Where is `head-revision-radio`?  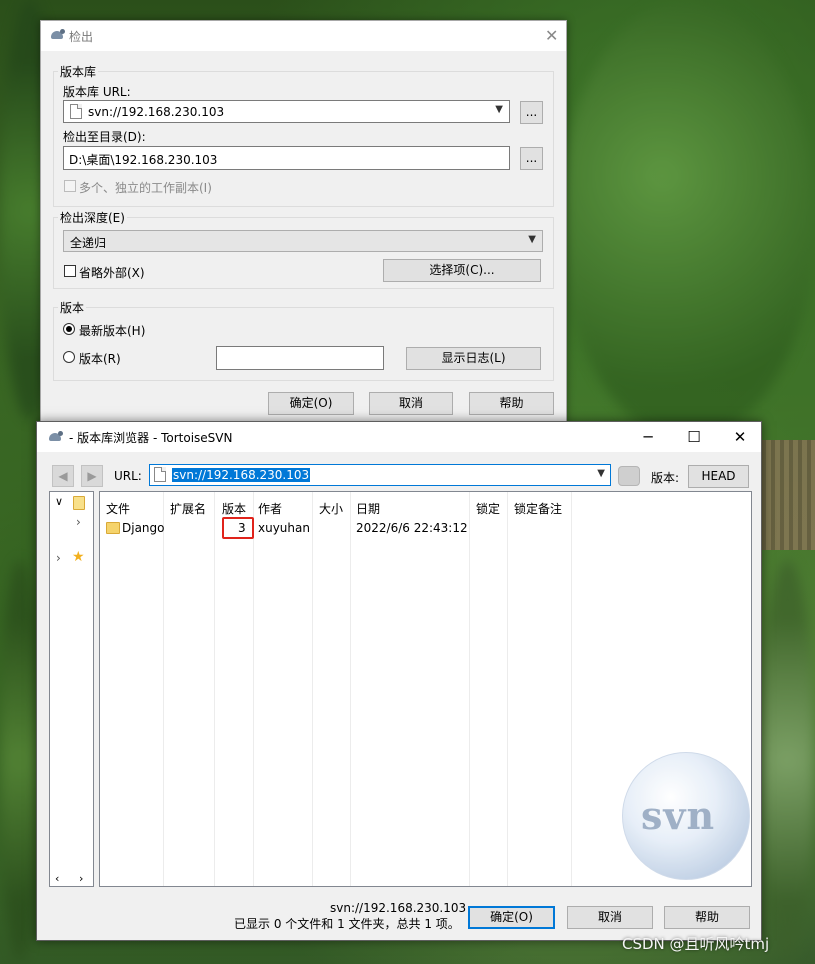 head-revision-radio is located at coordinates (69, 329).